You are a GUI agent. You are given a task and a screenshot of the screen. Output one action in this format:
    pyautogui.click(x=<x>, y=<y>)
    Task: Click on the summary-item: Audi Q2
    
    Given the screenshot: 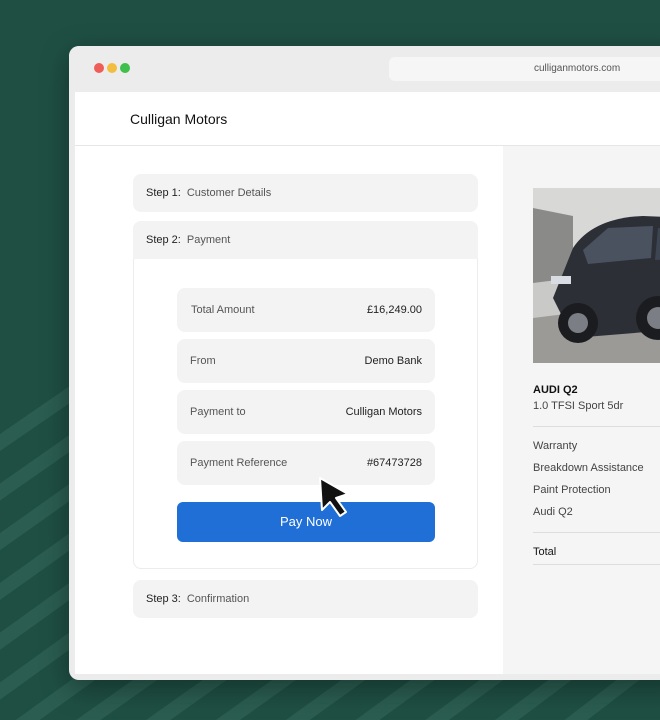 What is the action you would take?
    pyautogui.click(x=553, y=512)
    